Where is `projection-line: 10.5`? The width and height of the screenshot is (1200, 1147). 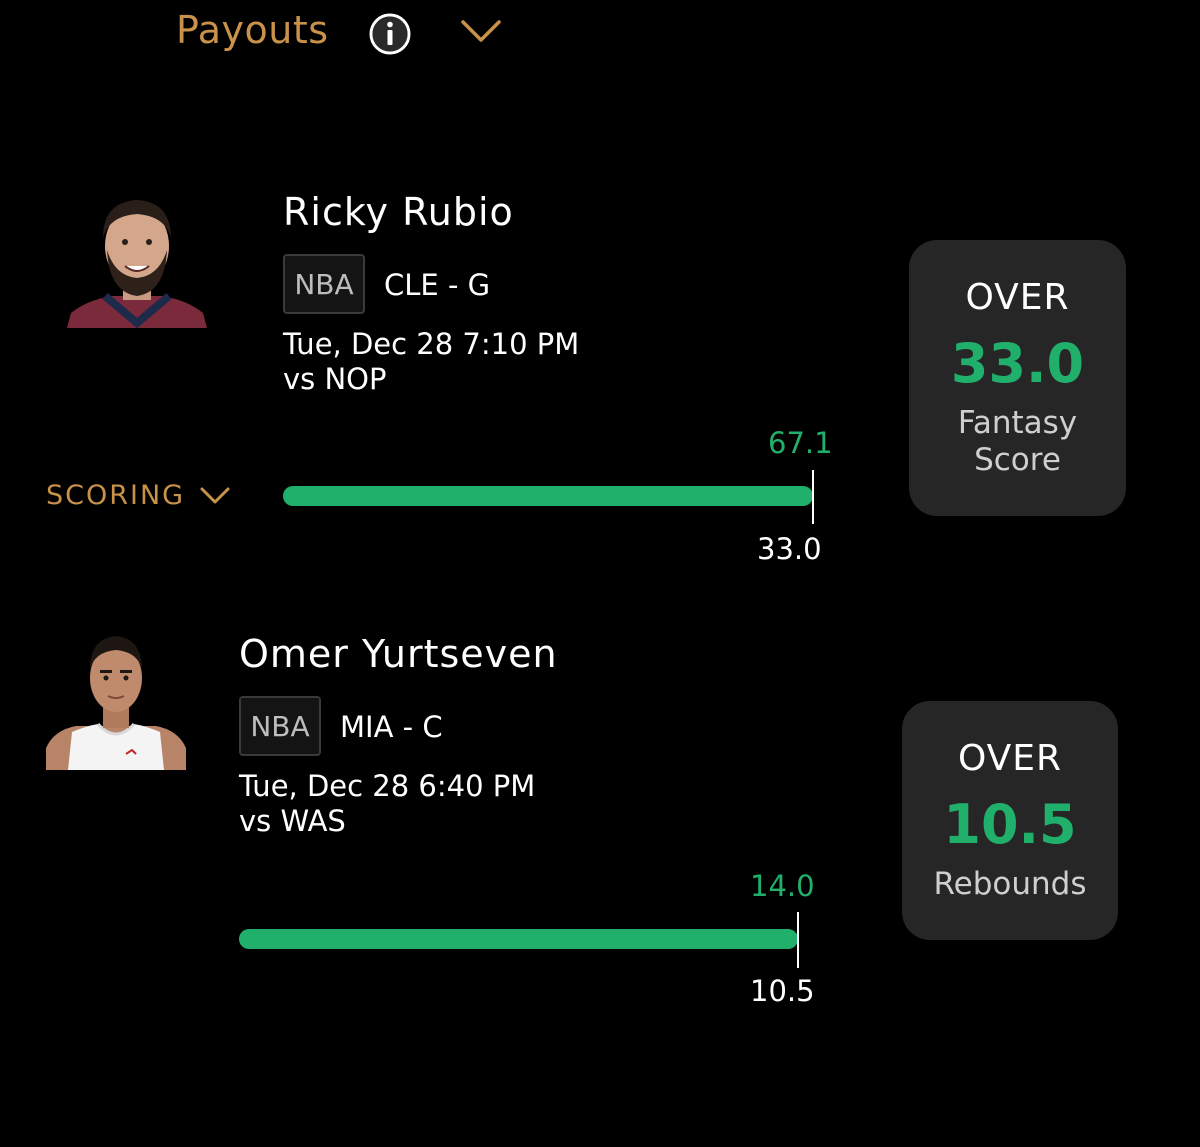 projection-line: 10.5 is located at coordinates (1010, 824).